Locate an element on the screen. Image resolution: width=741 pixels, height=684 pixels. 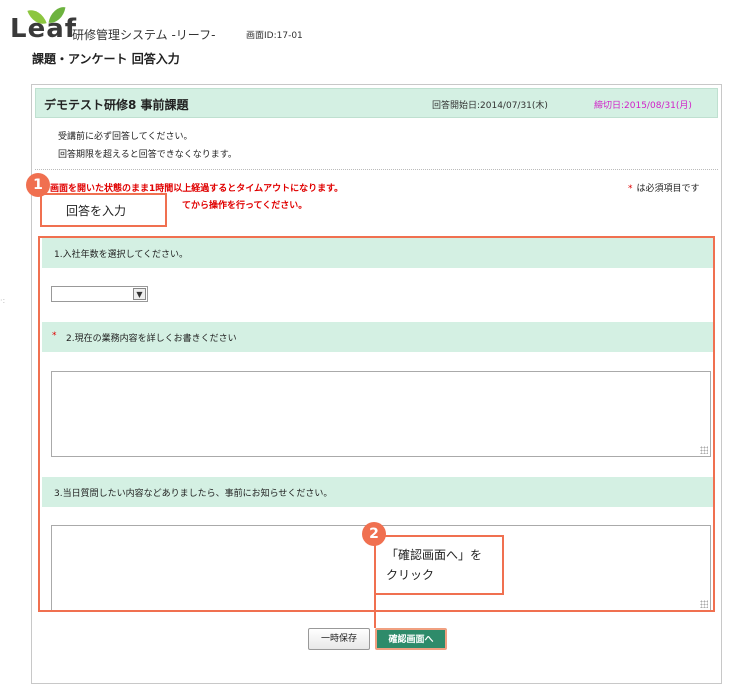
course-title: デモテスト研修8 事前課題 is located at coordinates (116, 105).